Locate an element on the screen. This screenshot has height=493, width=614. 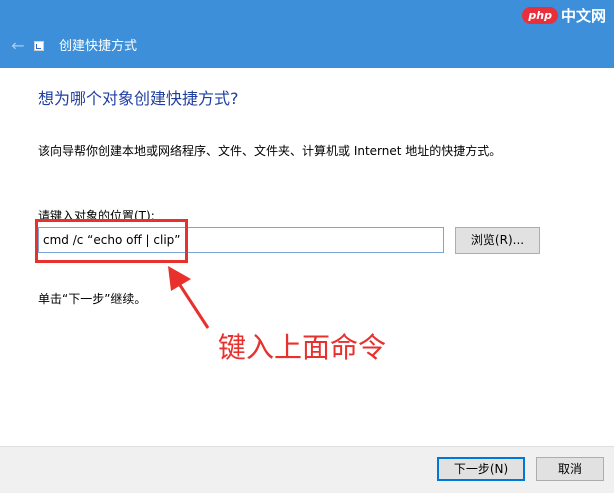
watermark: php 中文网 is located at coordinates (564, 15).